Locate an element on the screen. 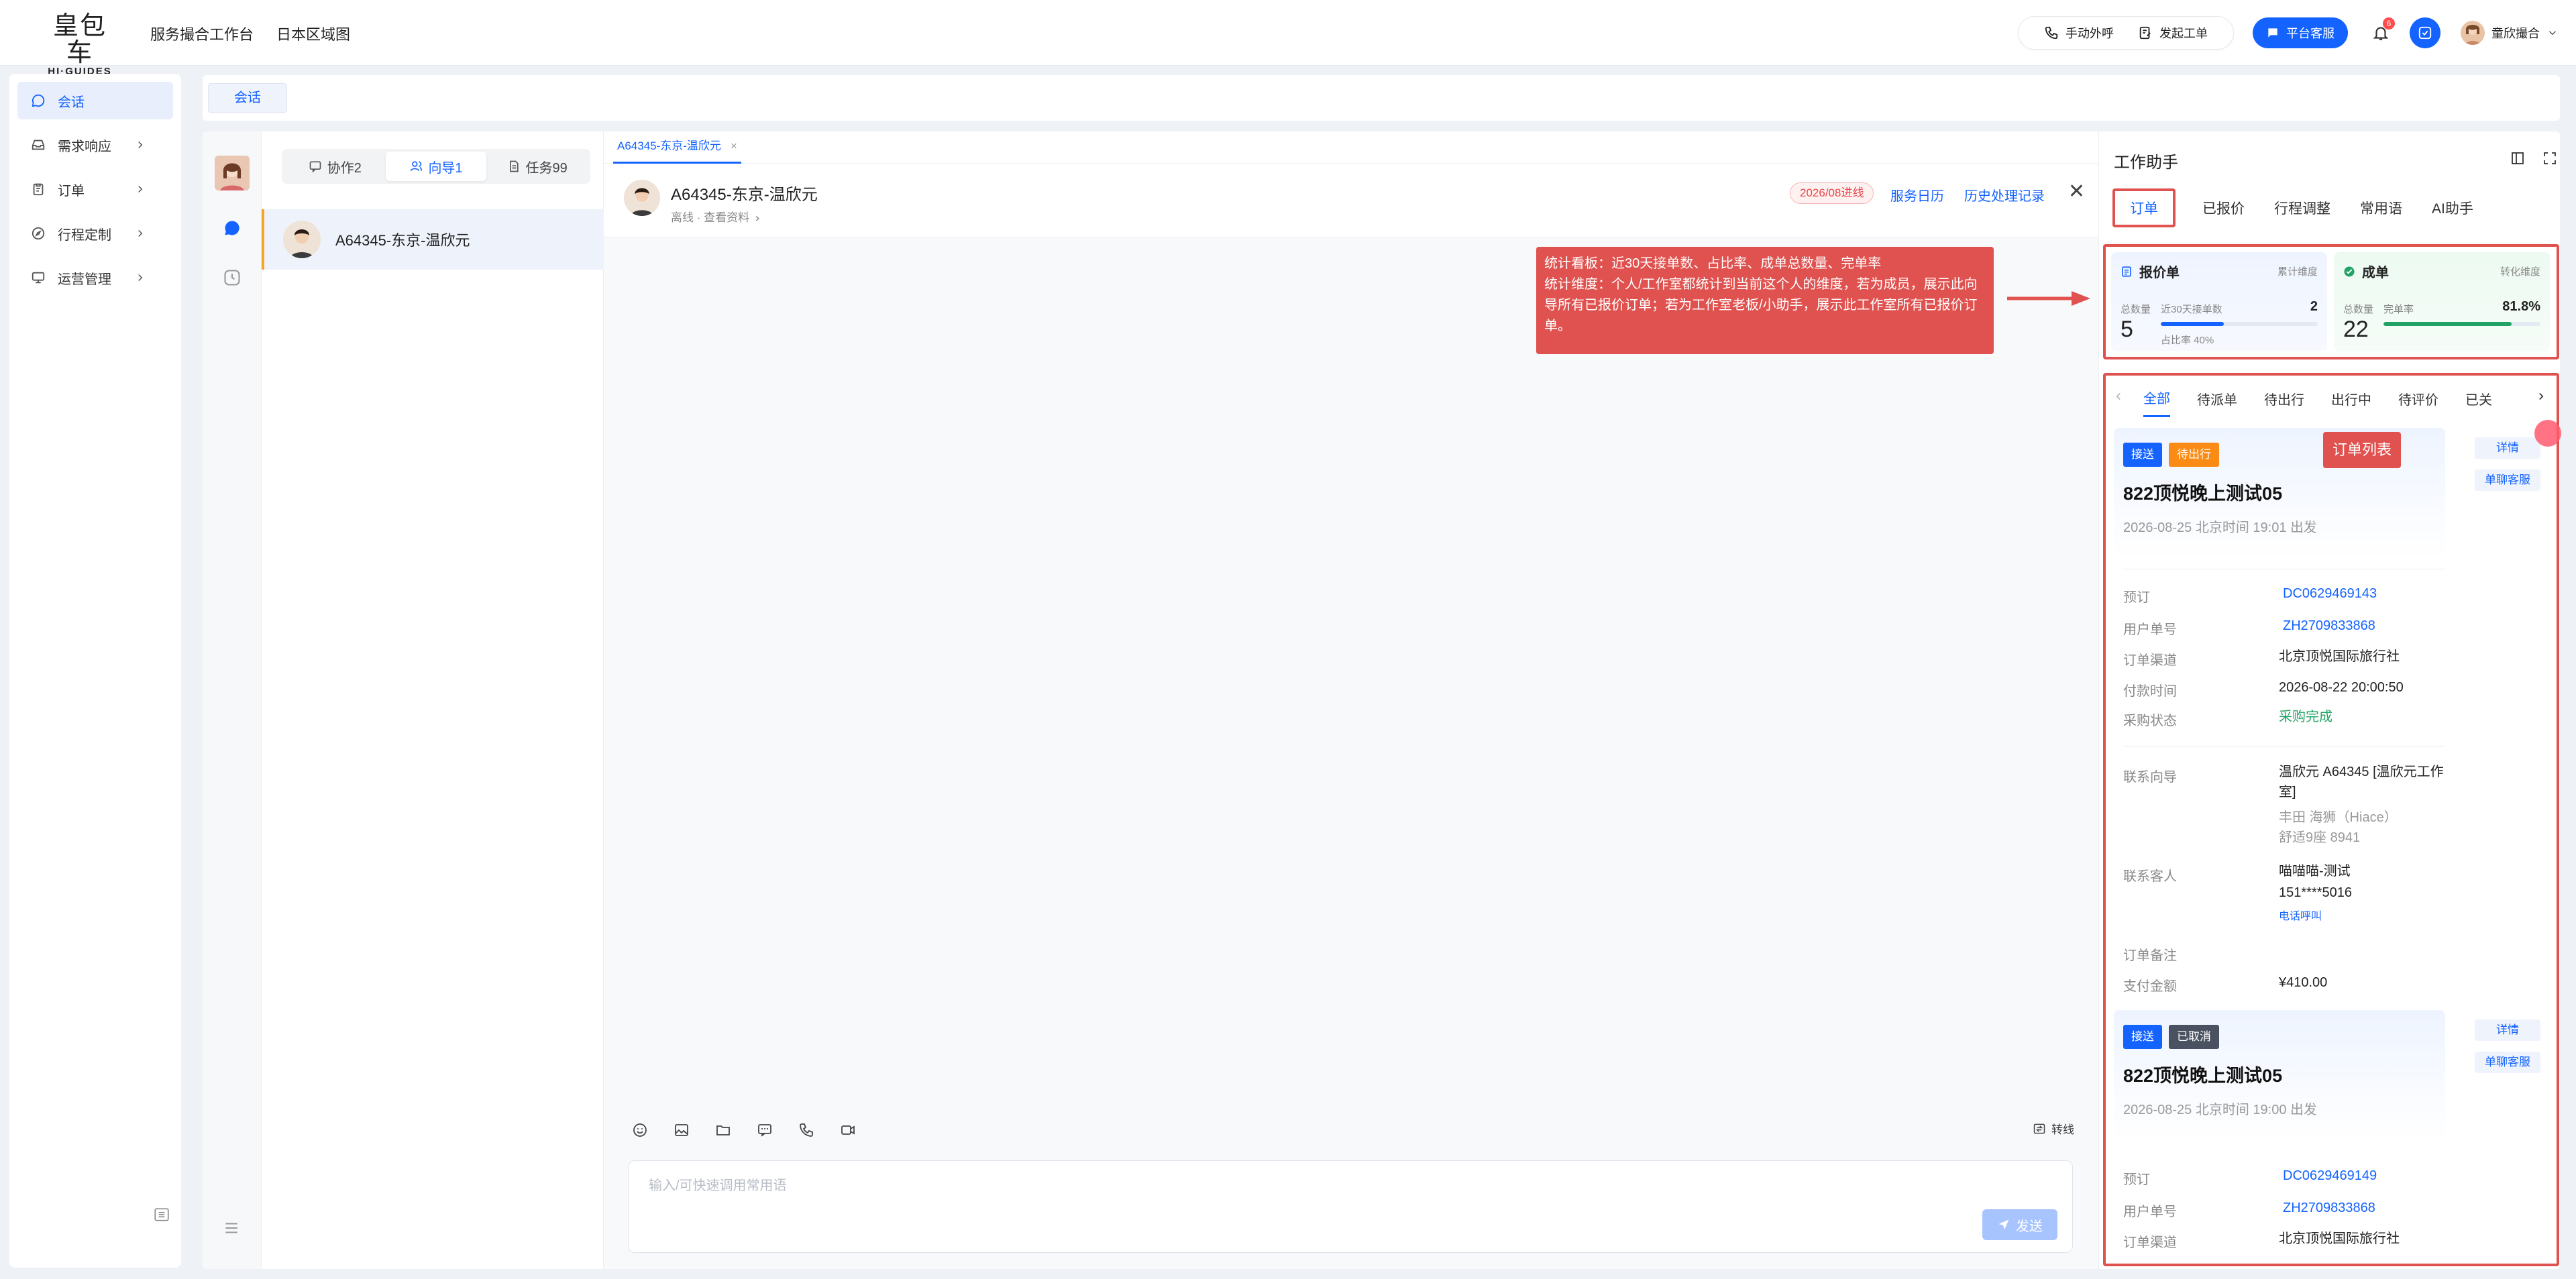 This screenshot has height=1279, width=2576. booking-number: DC0629469149 is located at coordinates (2367, 1176).